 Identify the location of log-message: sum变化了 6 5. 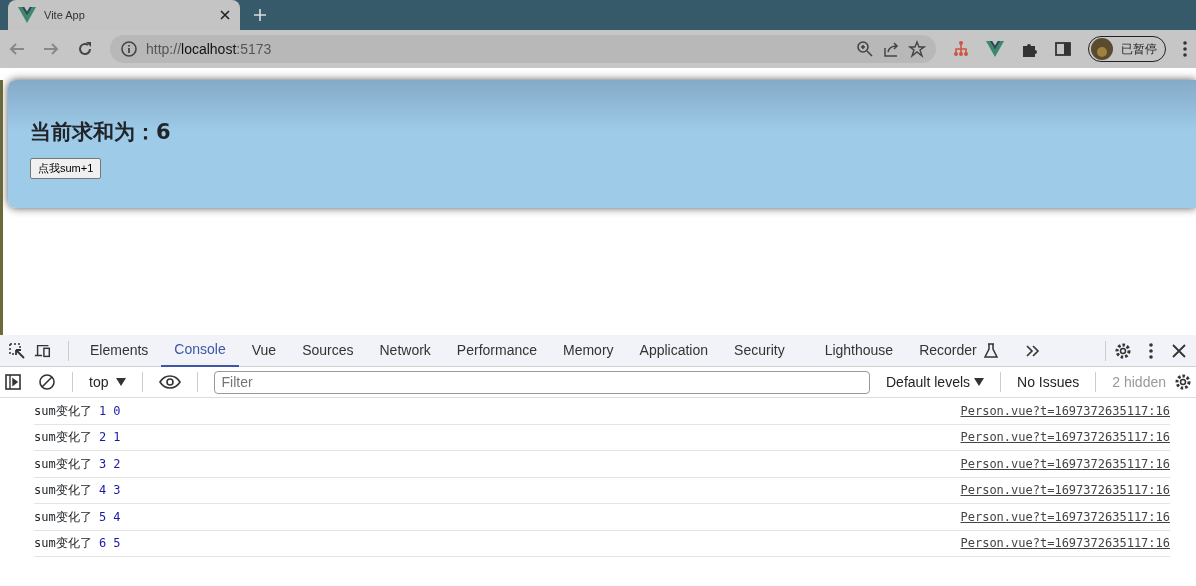
(77, 544).